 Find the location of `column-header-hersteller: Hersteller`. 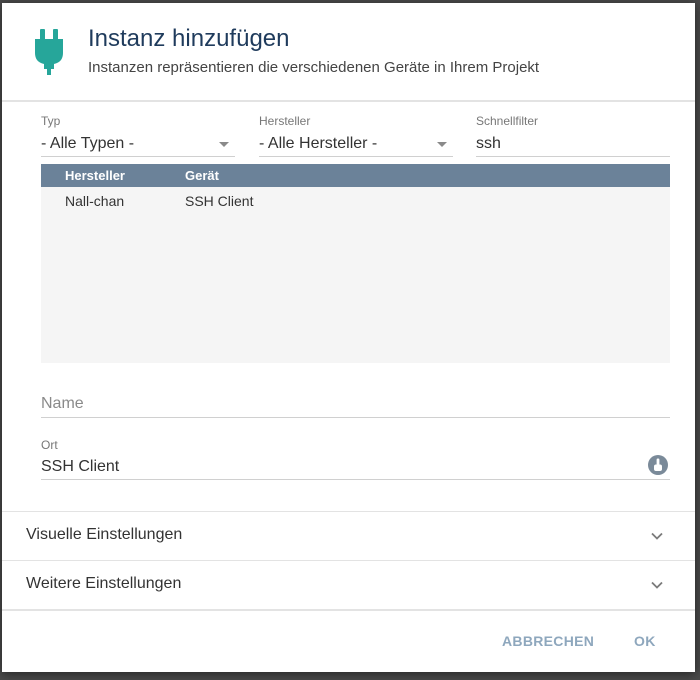

column-header-hersteller: Hersteller is located at coordinates (95, 175).